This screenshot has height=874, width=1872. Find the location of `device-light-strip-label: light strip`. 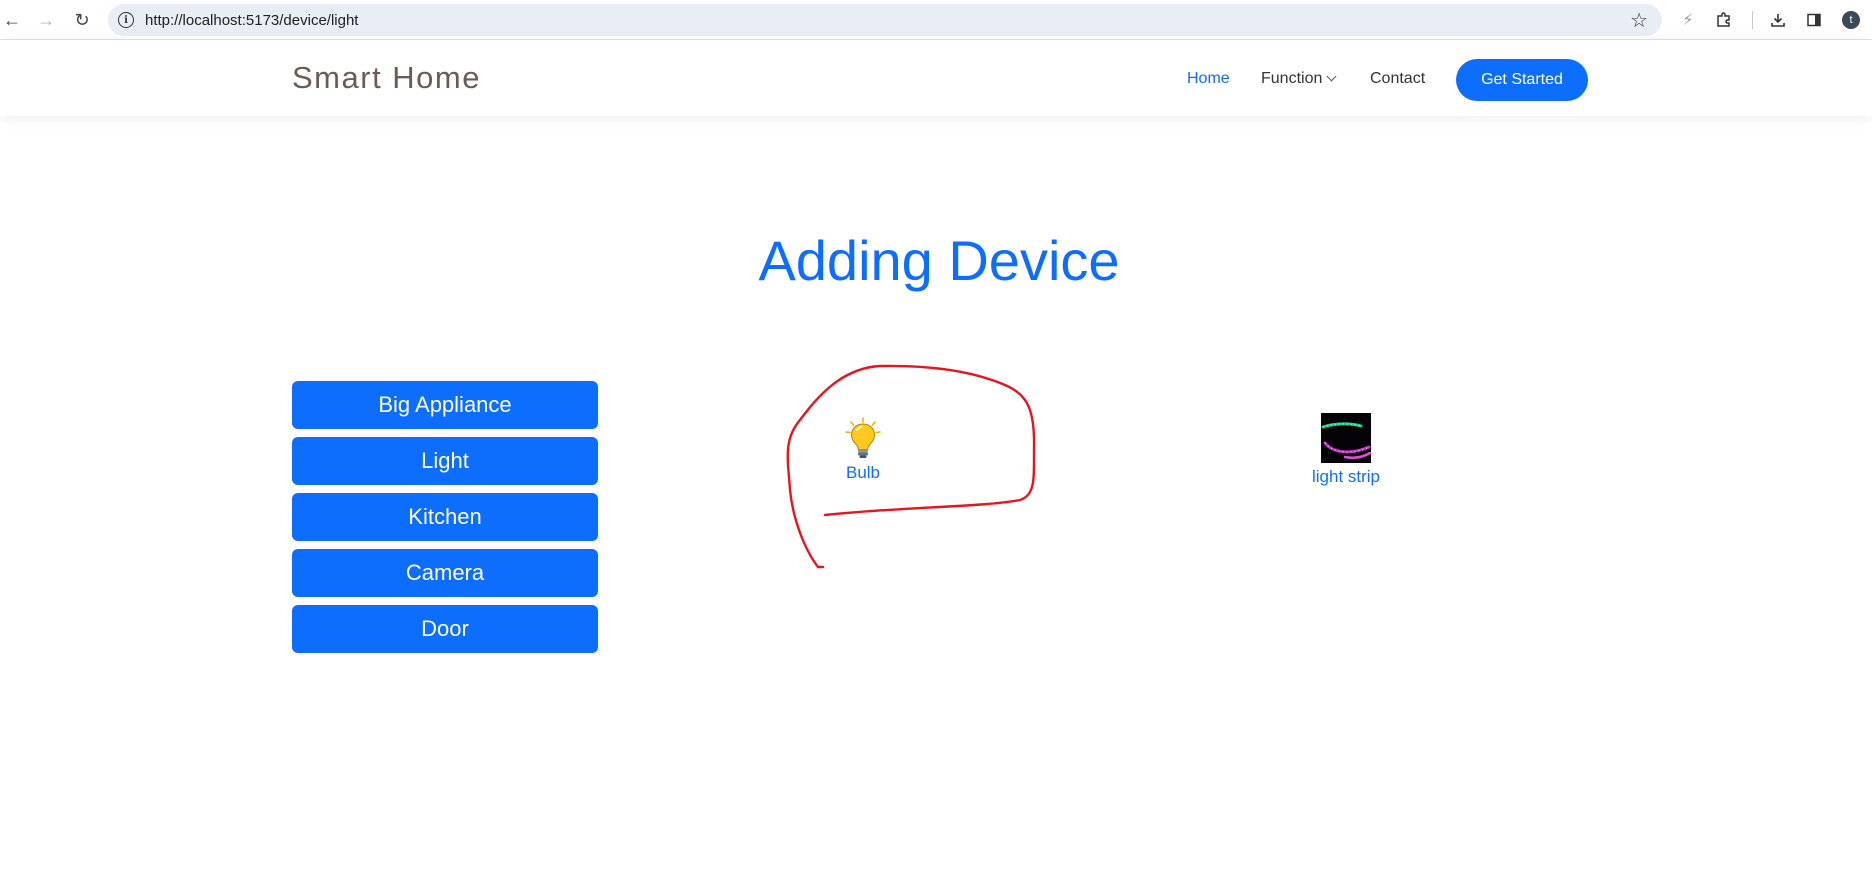

device-light-strip-label: light strip is located at coordinates (1346, 476).